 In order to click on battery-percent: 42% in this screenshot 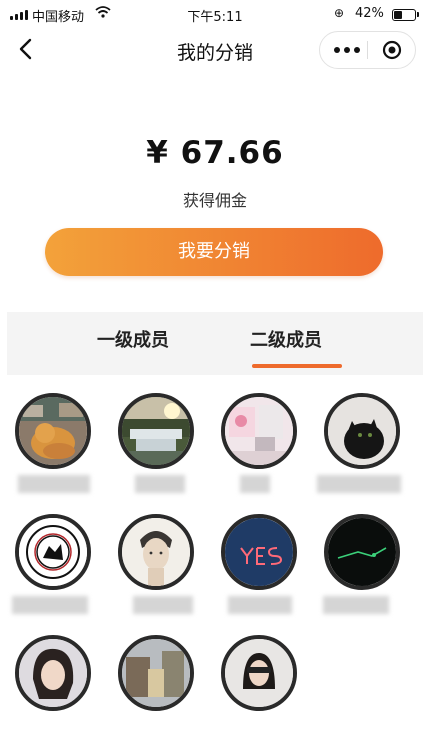, I will do `click(369, 13)`.